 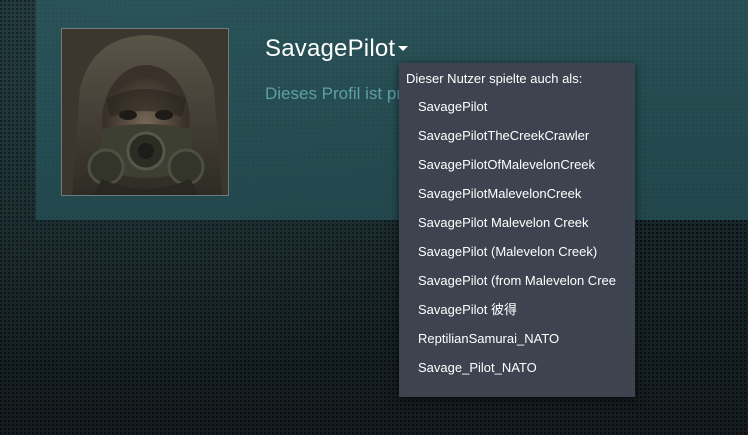 What do you see at coordinates (517, 106) in the screenshot?
I see `alias-item: SavagePilot` at bounding box center [517, 106].